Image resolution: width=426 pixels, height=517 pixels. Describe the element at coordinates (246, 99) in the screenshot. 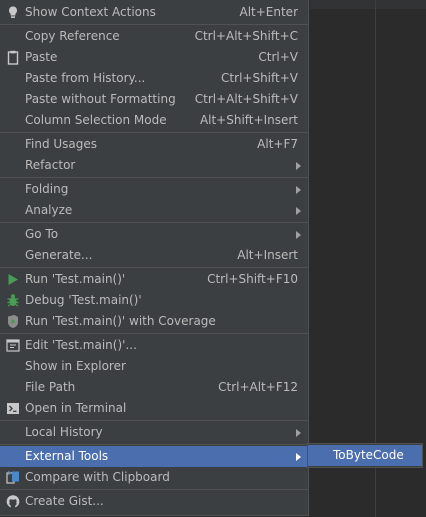

I see `menu-item-shortcut: Ctrl+Alt+Shift+V` at that location.